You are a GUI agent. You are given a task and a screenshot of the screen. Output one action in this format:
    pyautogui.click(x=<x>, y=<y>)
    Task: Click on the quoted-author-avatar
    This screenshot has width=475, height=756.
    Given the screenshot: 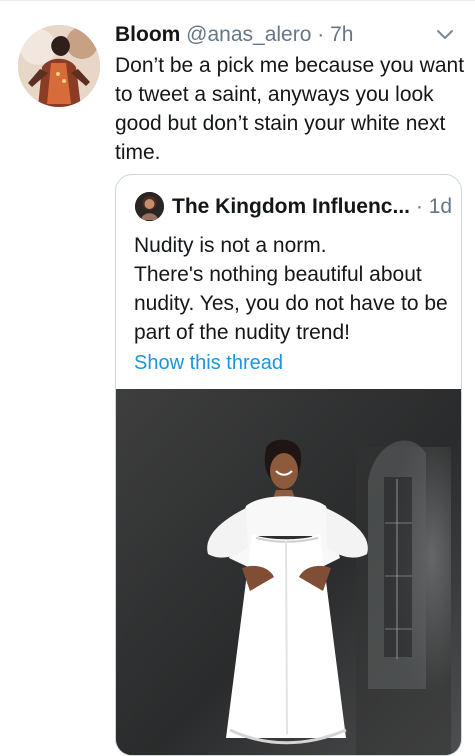 What is the action you would take?
    pyautogui.click(x=149, y=206)
    